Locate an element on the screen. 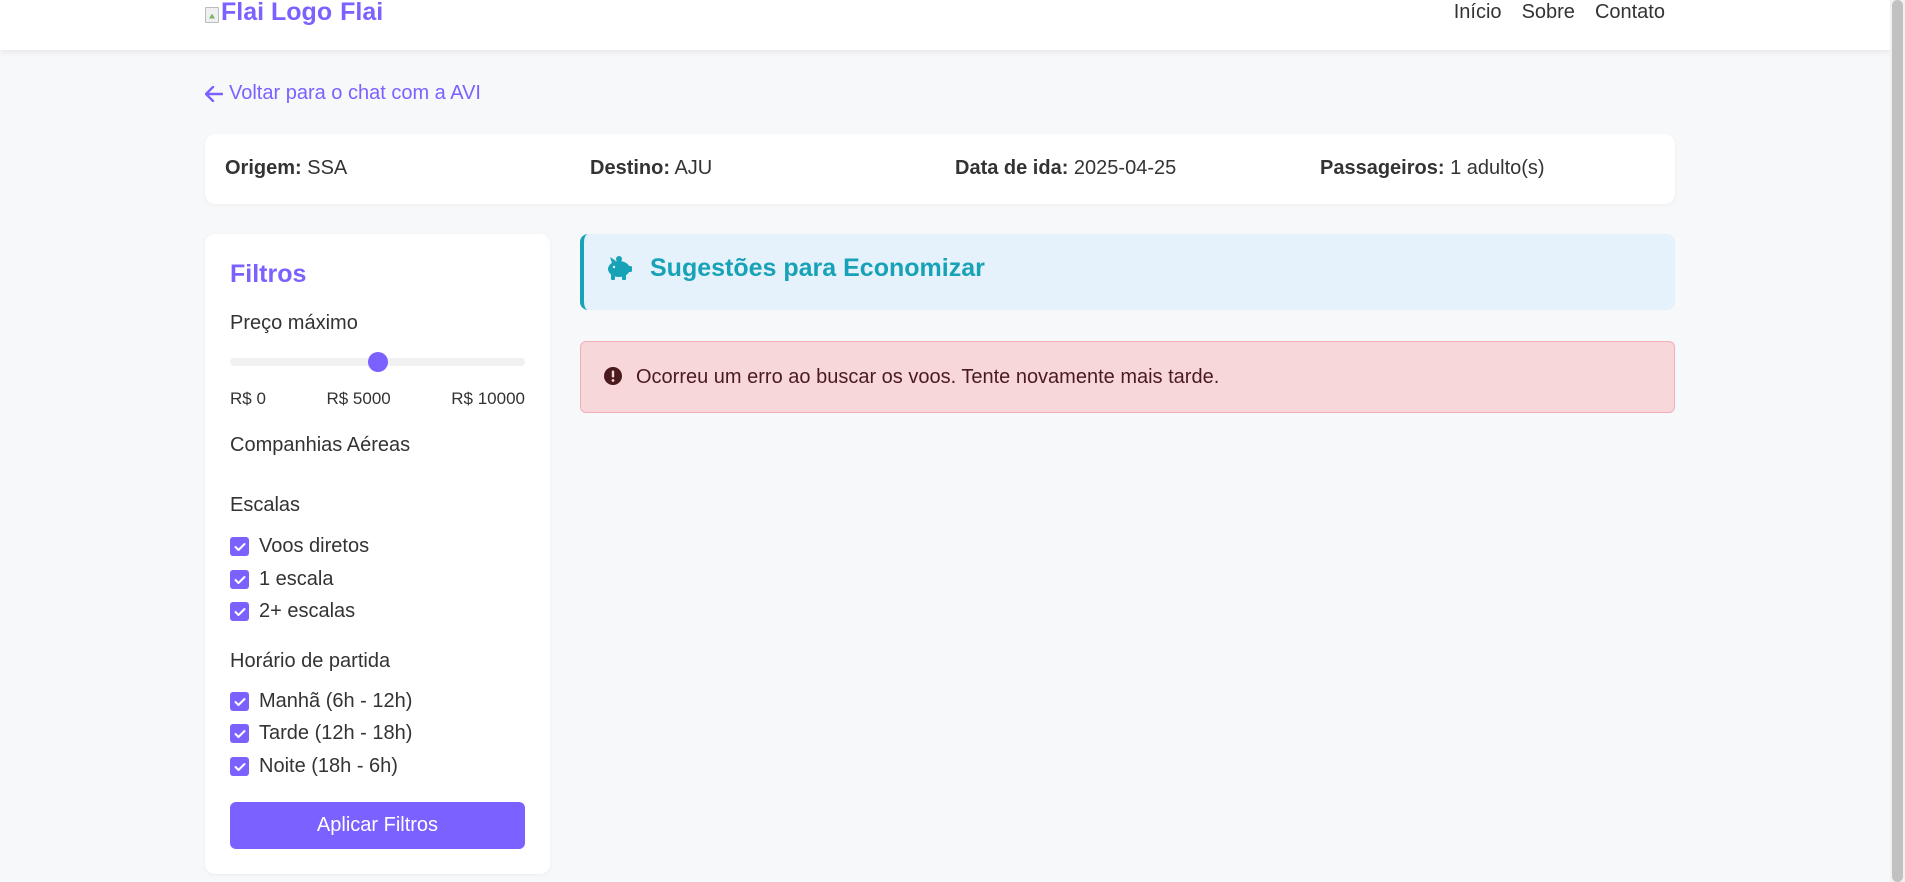 The width and height of the screenshot is (1905, 882). scrollbar-thumb is located at coordinates (1897, 441).